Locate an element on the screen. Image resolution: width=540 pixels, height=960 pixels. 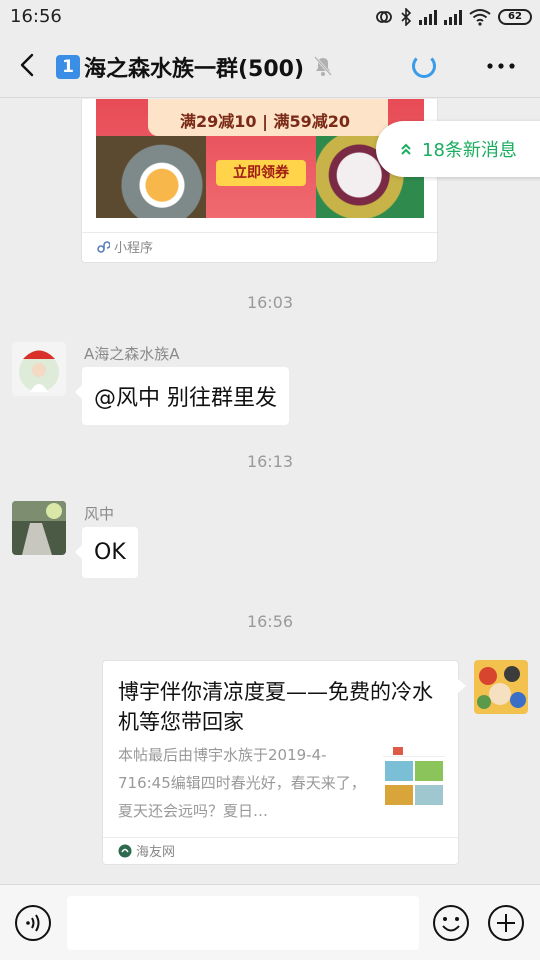
source-logo-icon is located at coordinates (125, 850).